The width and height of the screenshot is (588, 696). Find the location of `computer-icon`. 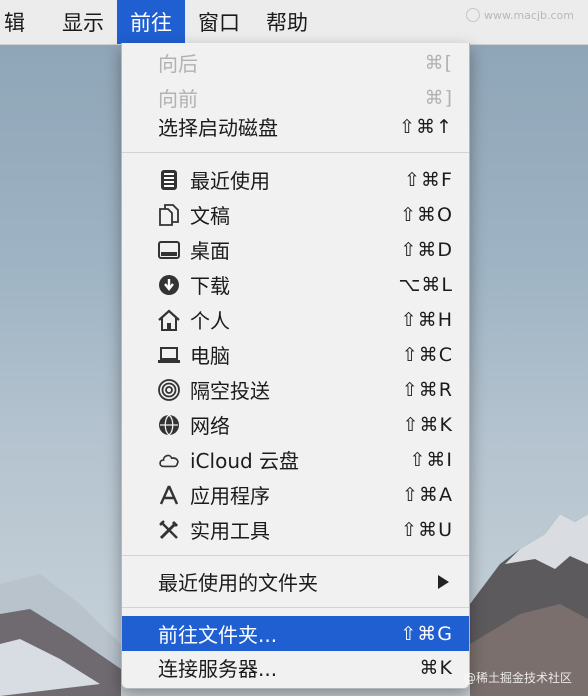

computer-icon is located at coordinates (169, 355).